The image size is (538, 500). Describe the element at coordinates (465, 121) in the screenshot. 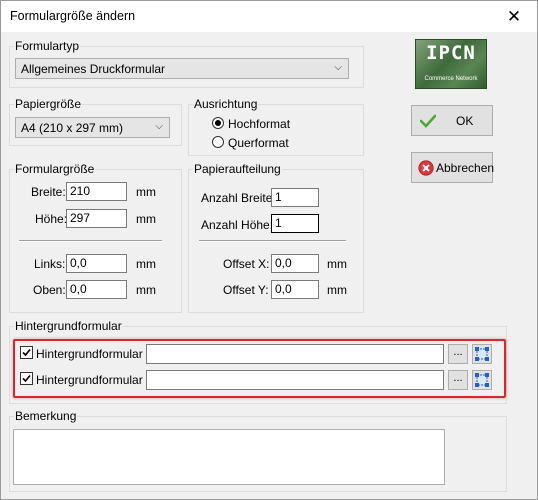

I see `ok-label: OK` at that location.